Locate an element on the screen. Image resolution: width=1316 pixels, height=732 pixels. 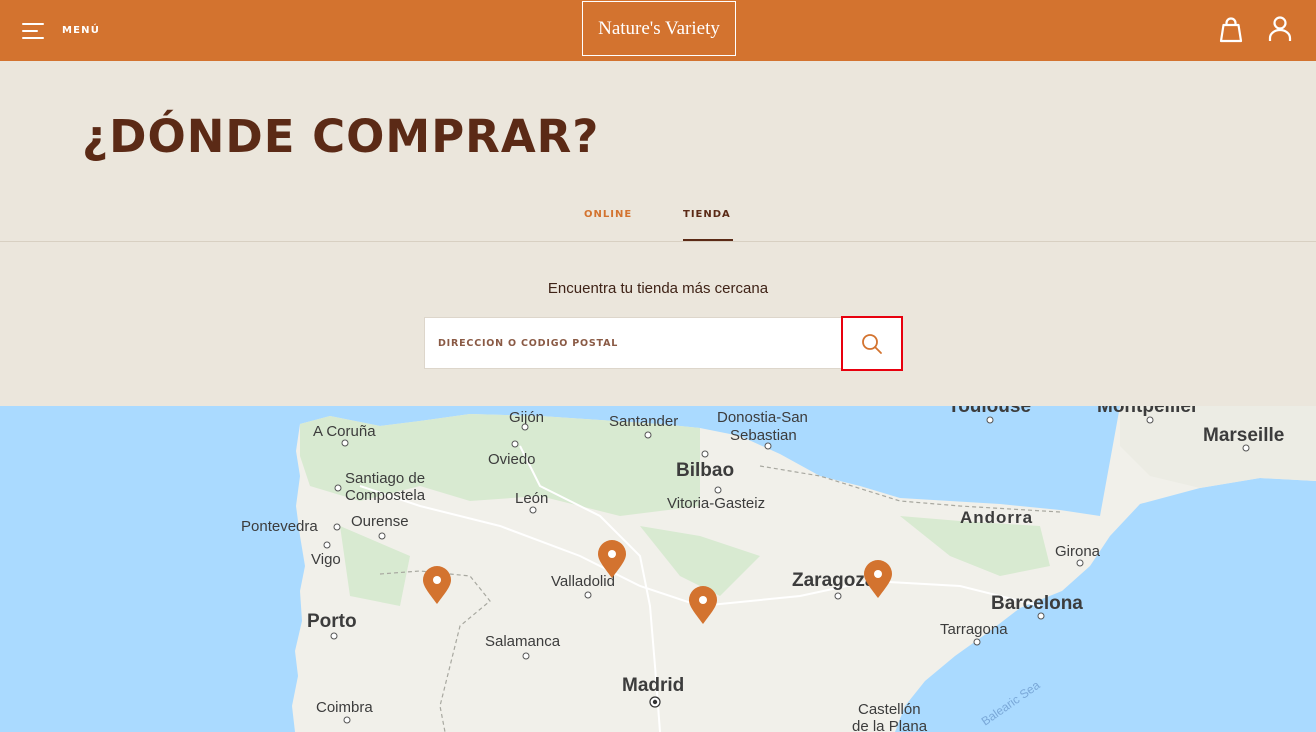
logo: Nature's Variety is located at coordinates (659, 28).